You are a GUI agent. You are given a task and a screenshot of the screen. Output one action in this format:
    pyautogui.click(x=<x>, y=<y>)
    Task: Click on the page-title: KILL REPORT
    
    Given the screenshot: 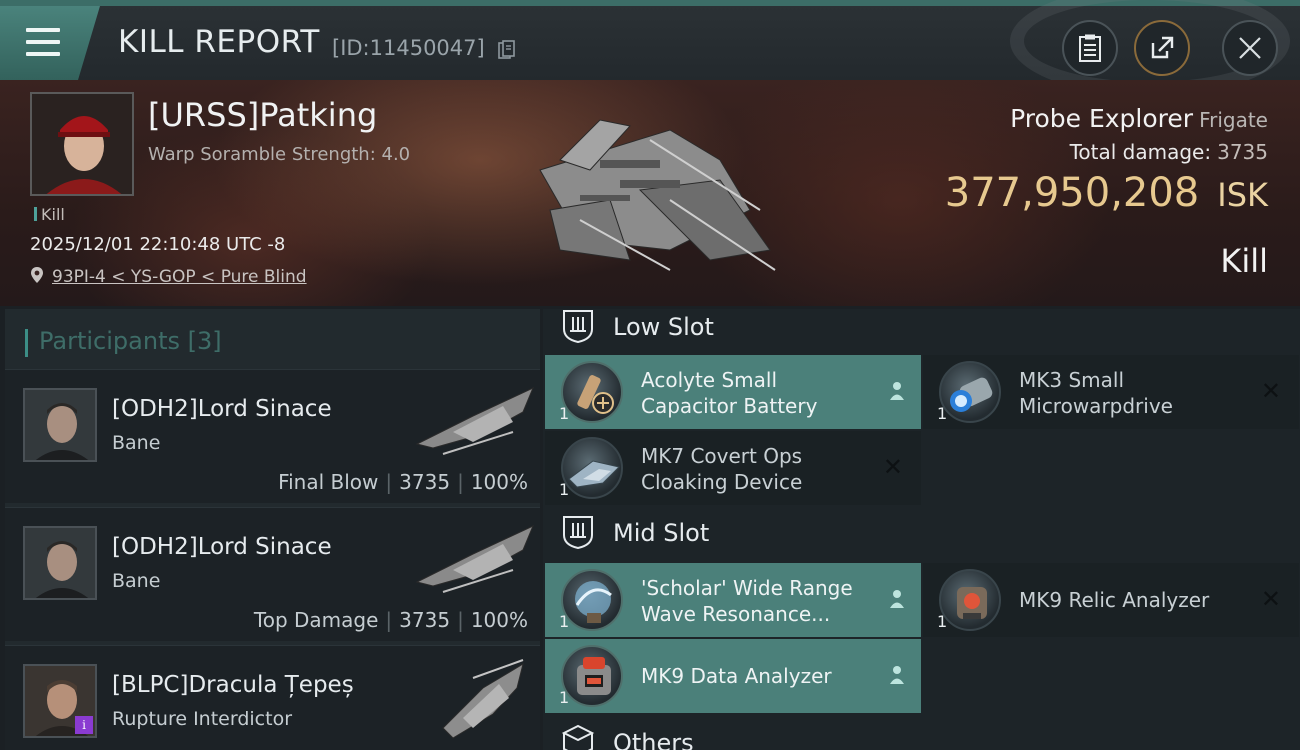 What is the action you would take?
    pyautogui.click(x=219, y=42)
    